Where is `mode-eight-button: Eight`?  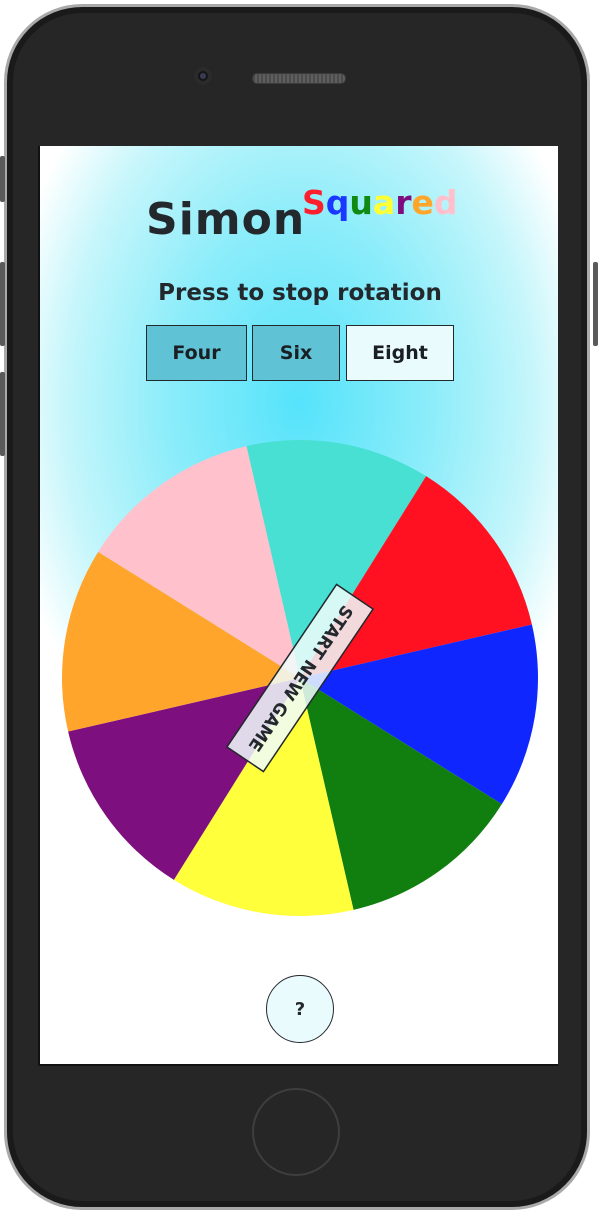 mode-eight-button: Eight is located at coordinates (400, 353).